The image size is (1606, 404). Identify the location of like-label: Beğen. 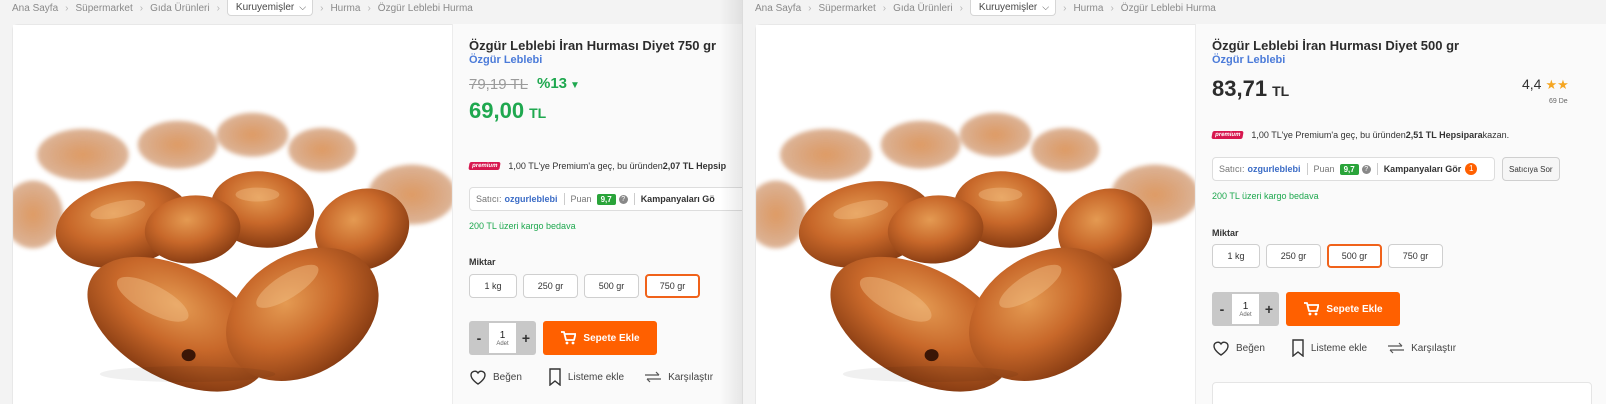
(507, 377).